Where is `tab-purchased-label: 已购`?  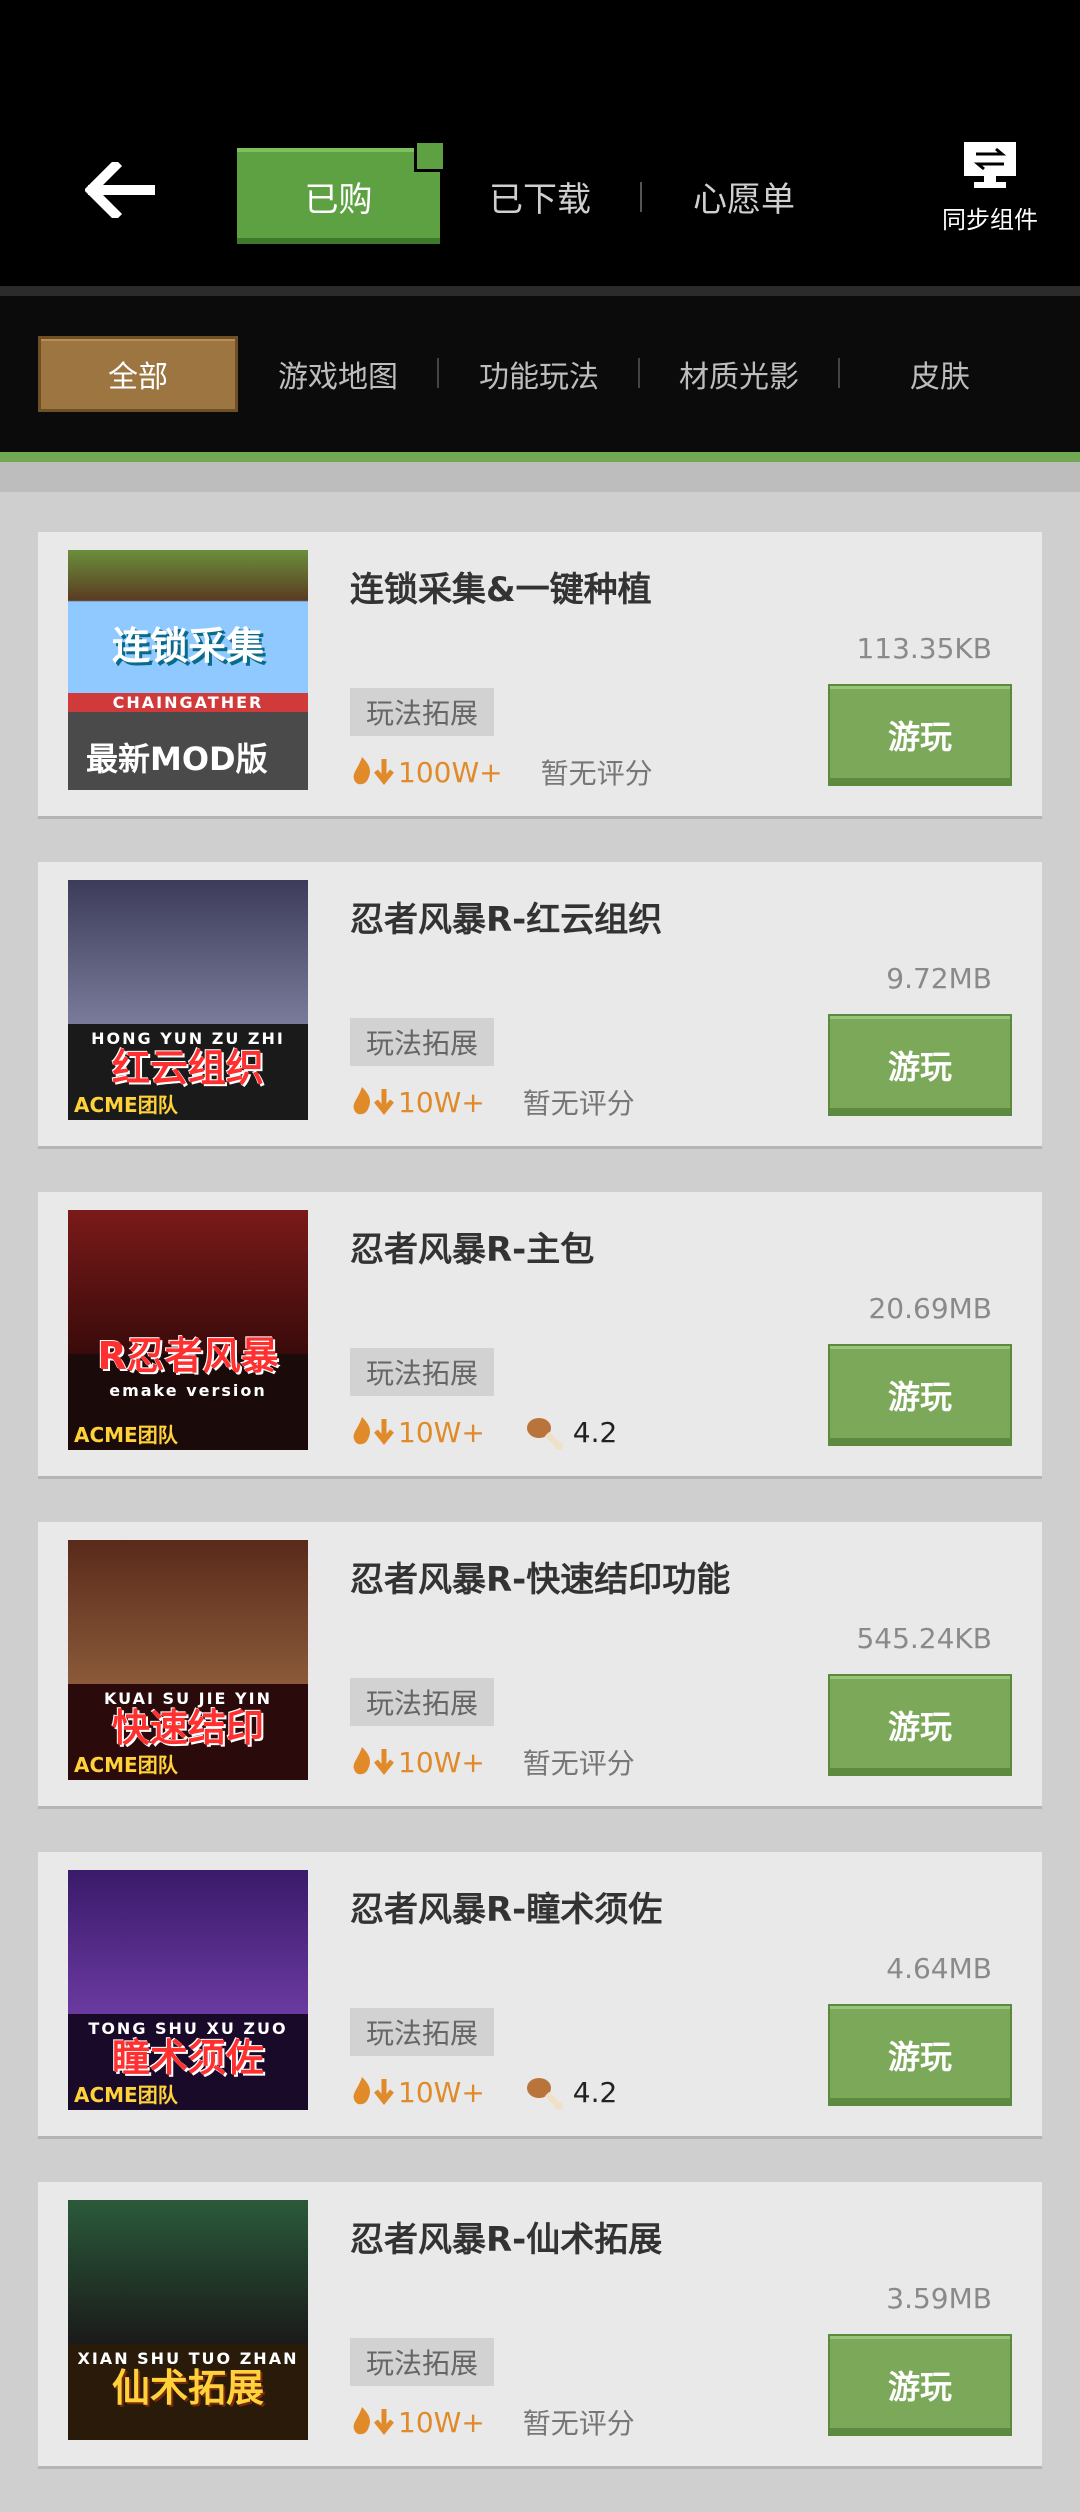
tab-purchased-label: 已购 is located at coordinates (338, 199).